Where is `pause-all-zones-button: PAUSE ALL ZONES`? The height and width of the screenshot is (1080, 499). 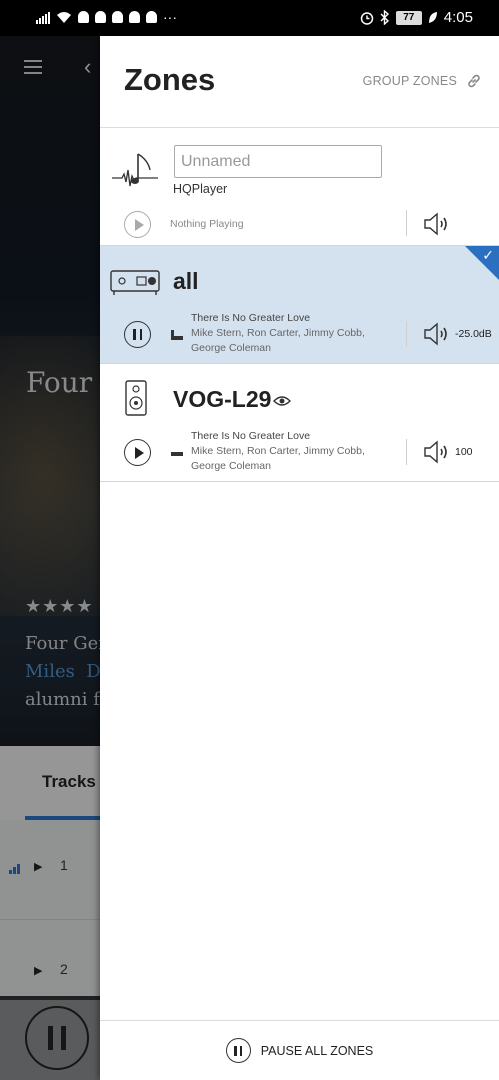
pause-all-zones-button: PAUSE ALL ZONES is located at coordinates (299, 1050).